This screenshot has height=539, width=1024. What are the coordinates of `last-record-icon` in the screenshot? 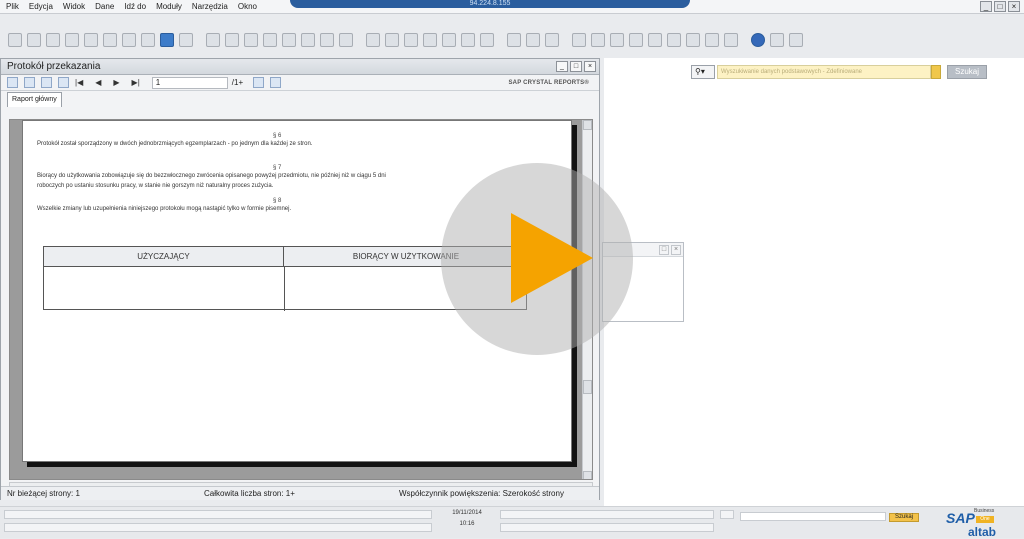 It's located at (308, 40).